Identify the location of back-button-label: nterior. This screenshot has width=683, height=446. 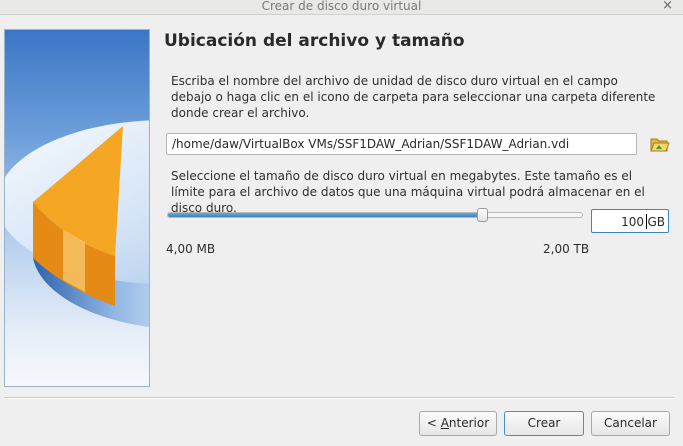
(469, 423).